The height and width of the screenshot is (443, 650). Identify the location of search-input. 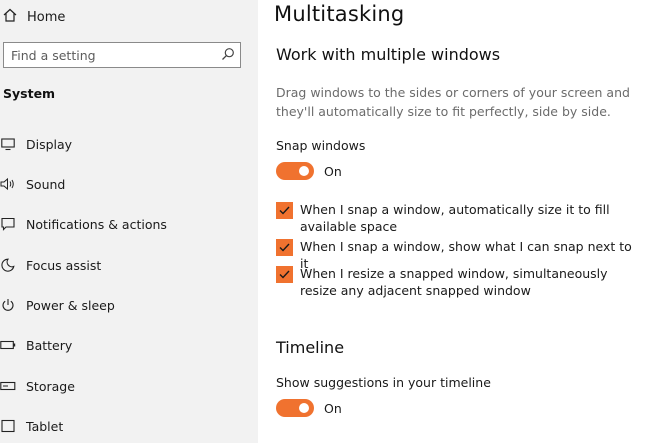
(108, 55).